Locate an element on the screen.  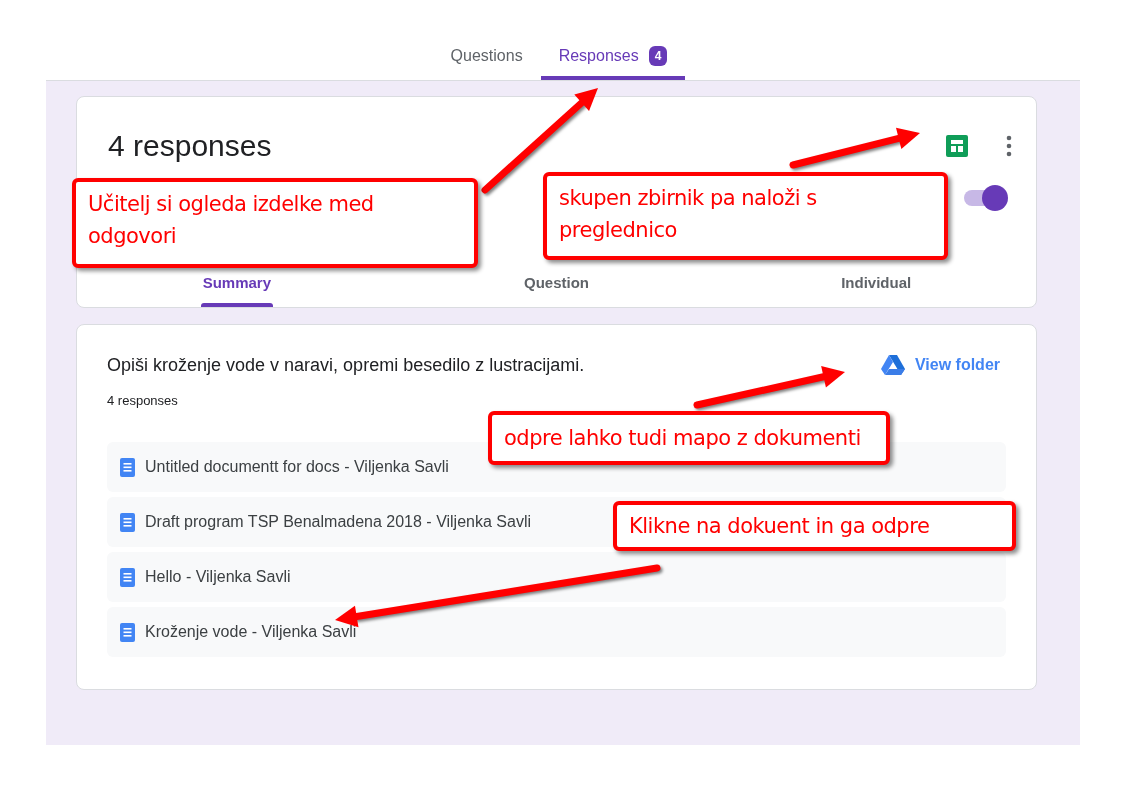
count-badge: 4 is located at coordinates (658, 56).